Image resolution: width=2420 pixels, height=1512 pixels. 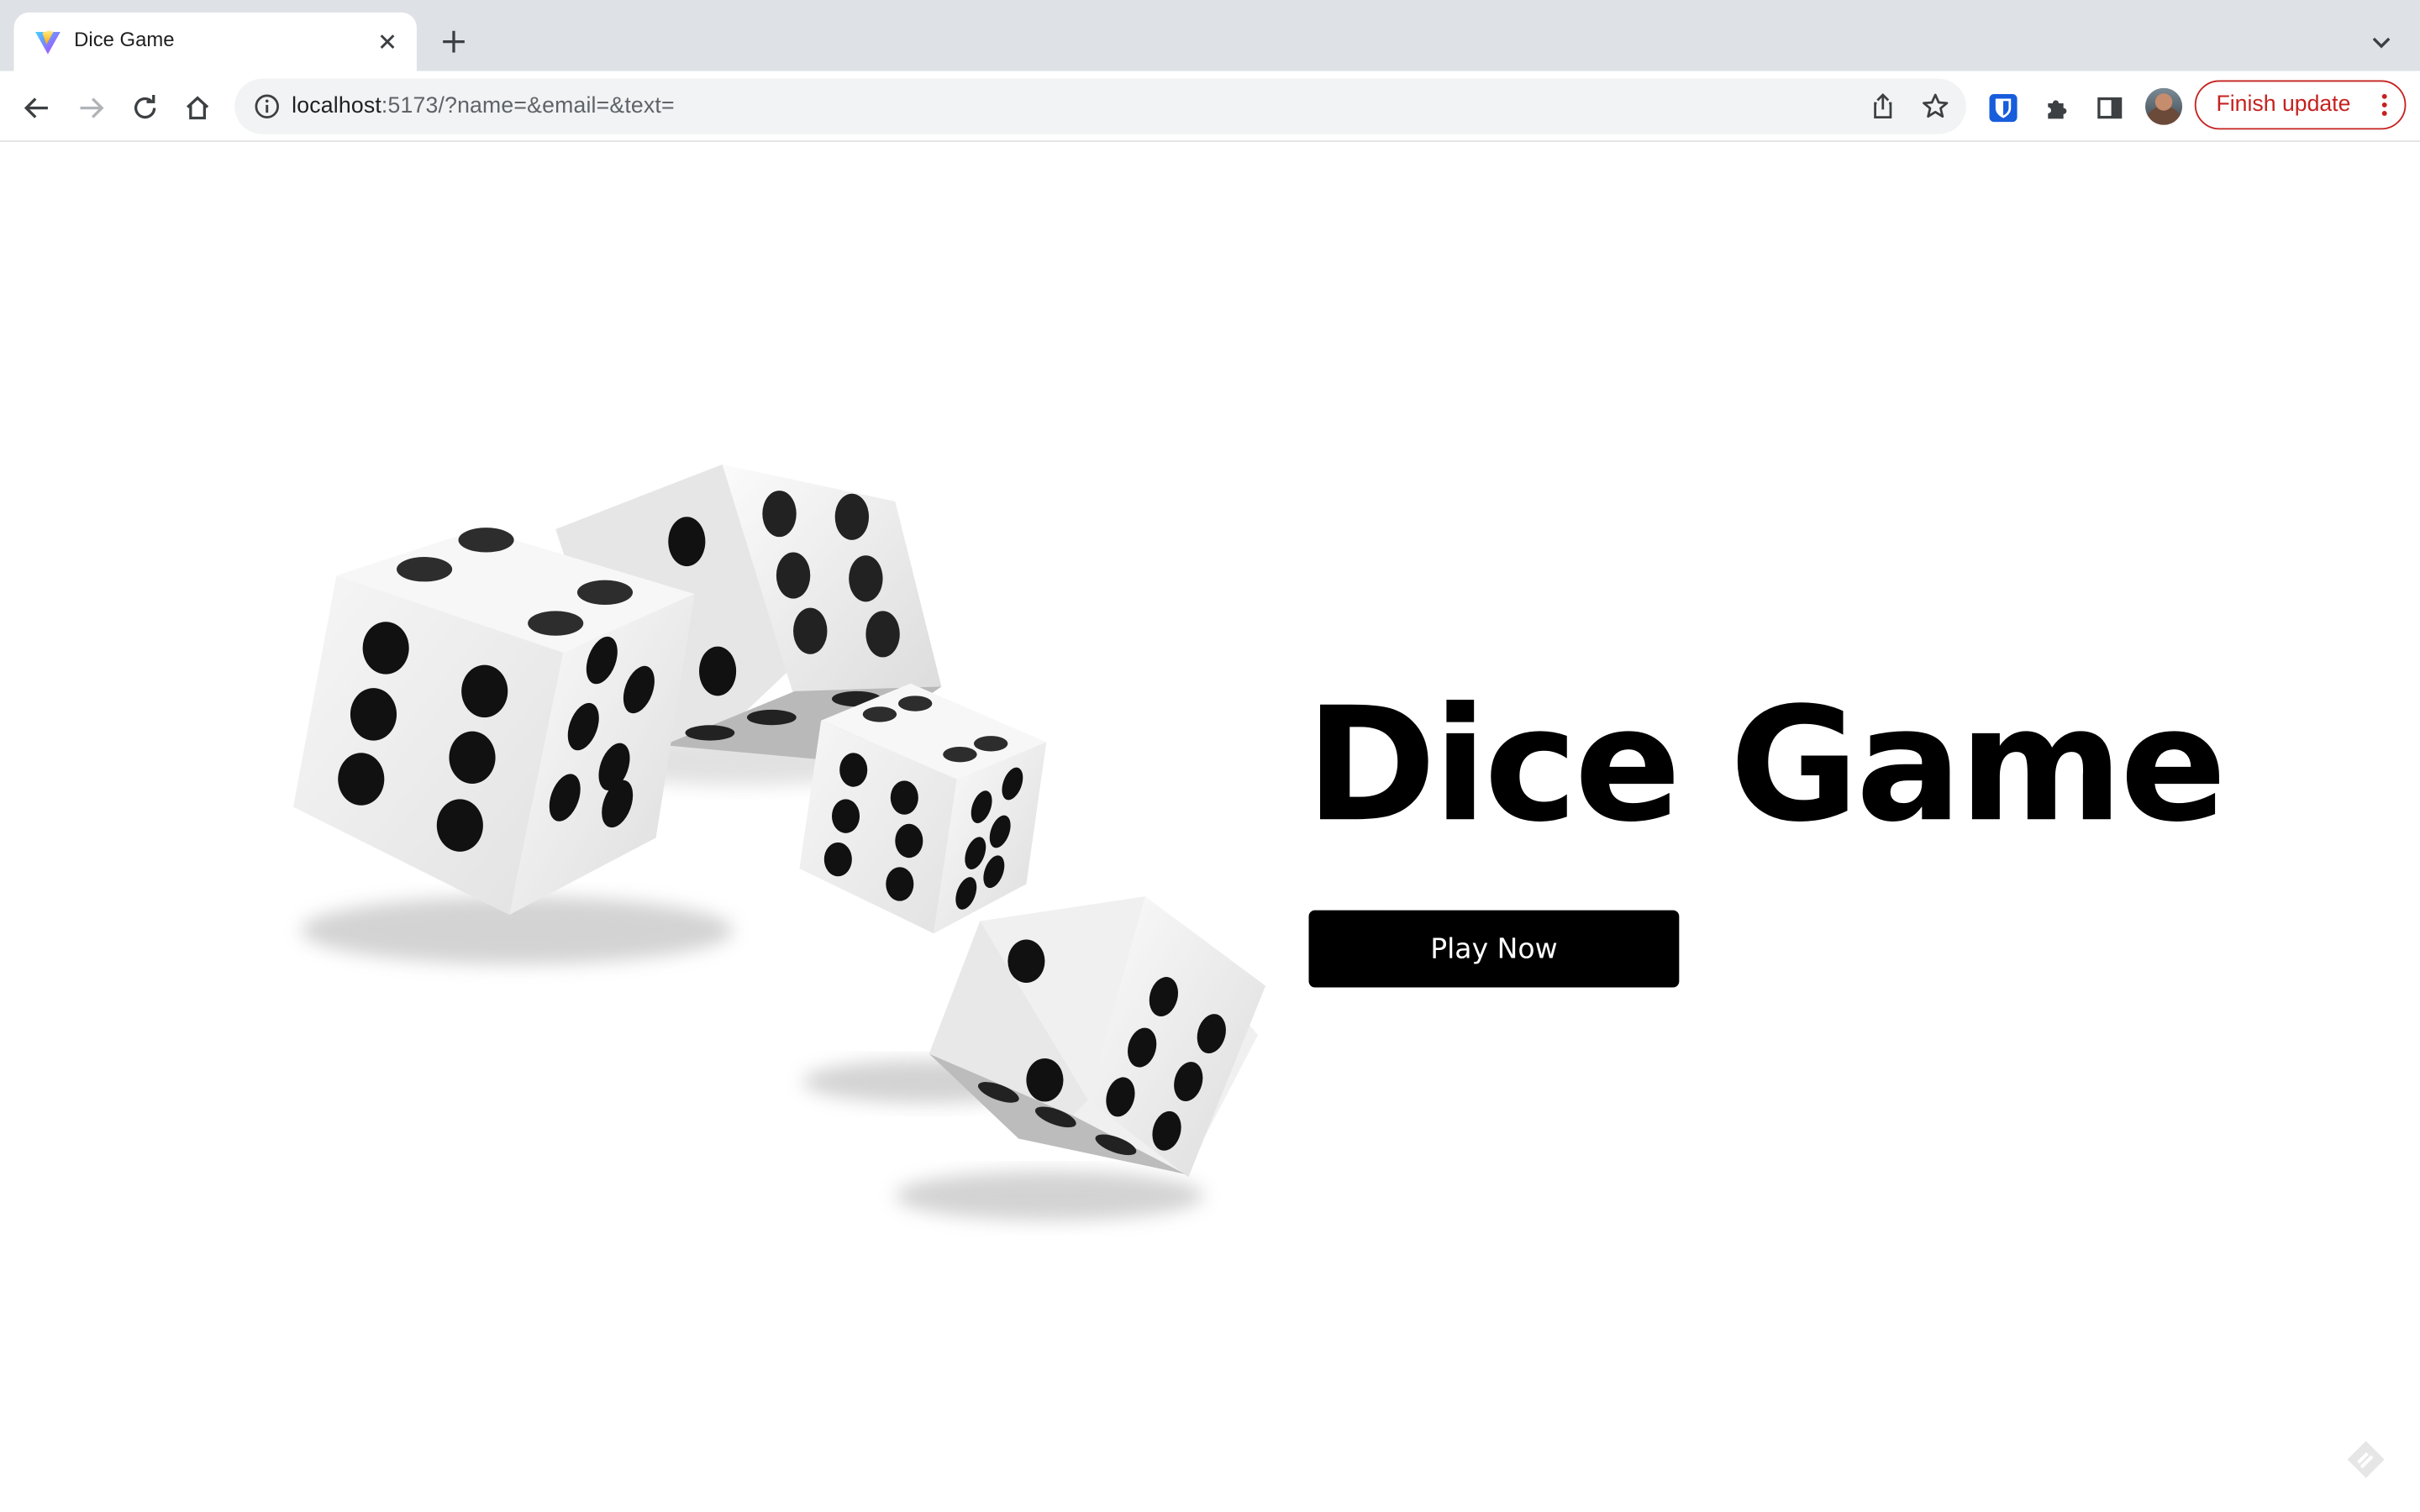 What do you see at coordinates (2366, 1459) in the screenshot?
I see `feedback-icon` at bounding box center [2366, 1459].